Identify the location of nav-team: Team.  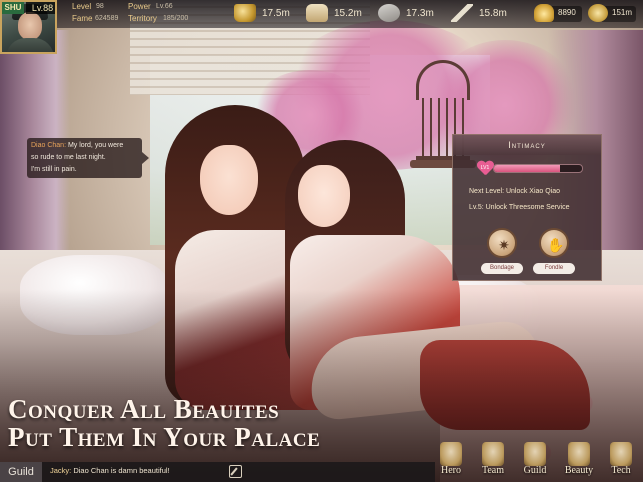
(492, 461).